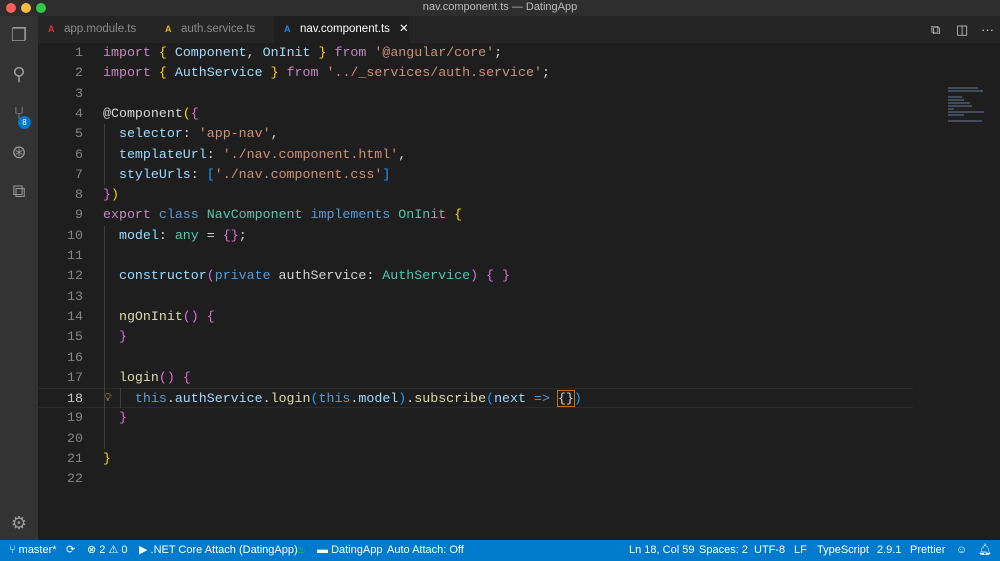  Describe the element at coordinates (475, 439) in the screenshot. I see `code-line: 20` at that location.